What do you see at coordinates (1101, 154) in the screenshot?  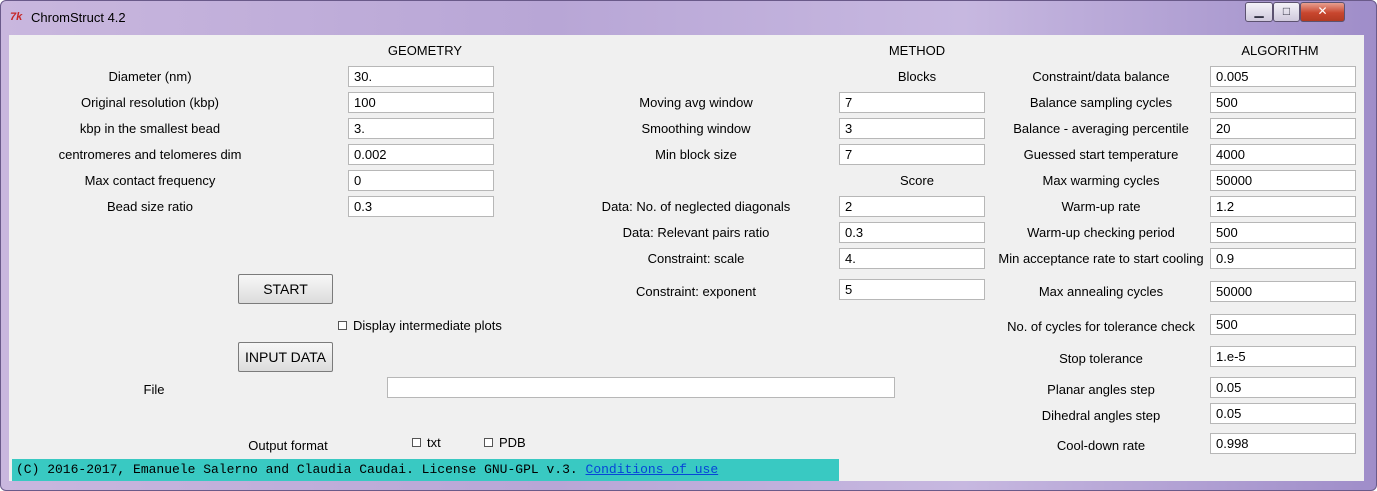 I see `guessed-start-temperature-label: Guessed start temperature` at bounding box center [1101, 154].